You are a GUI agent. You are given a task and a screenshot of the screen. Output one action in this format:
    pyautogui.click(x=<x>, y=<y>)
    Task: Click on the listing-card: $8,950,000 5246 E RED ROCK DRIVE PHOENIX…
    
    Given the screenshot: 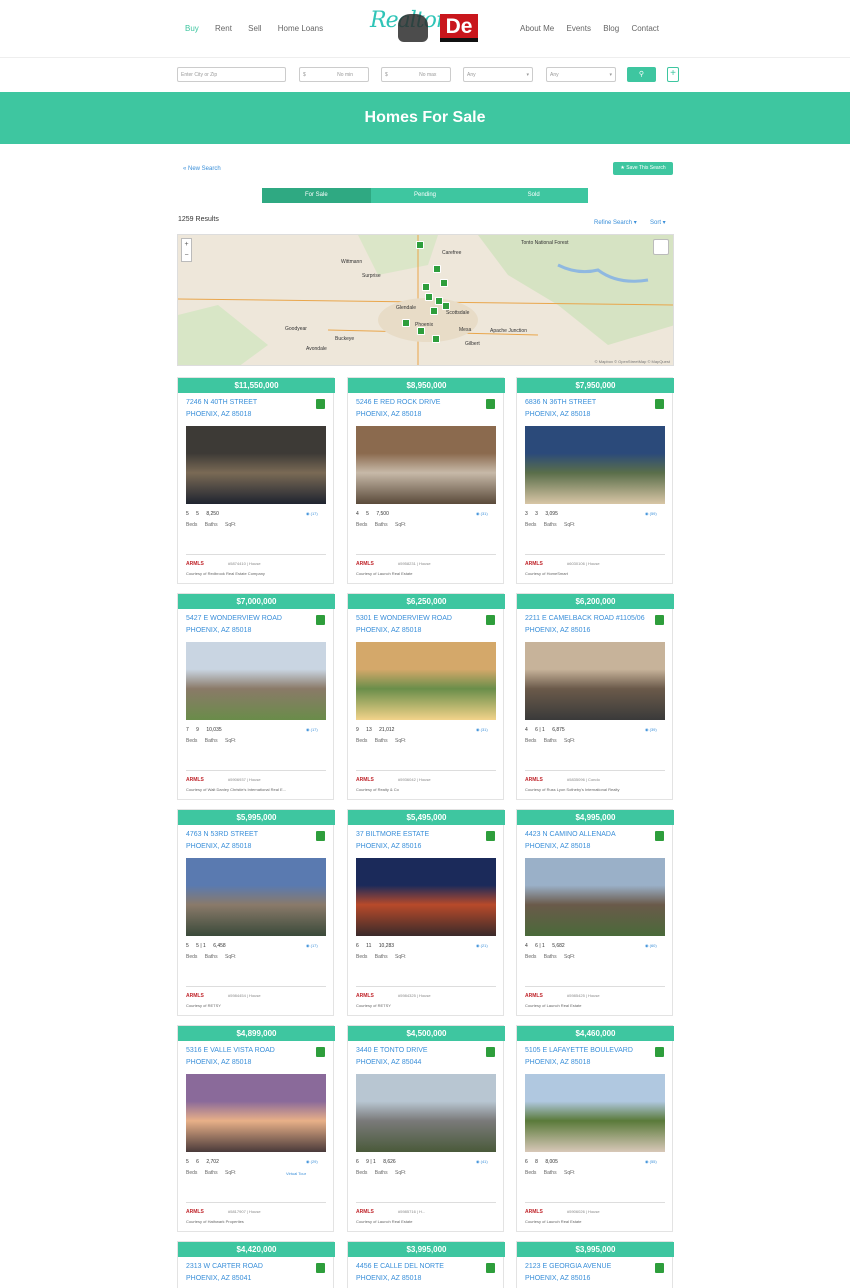 What is the action you would take?
    pyautogui.click(x=426, y=480)
    